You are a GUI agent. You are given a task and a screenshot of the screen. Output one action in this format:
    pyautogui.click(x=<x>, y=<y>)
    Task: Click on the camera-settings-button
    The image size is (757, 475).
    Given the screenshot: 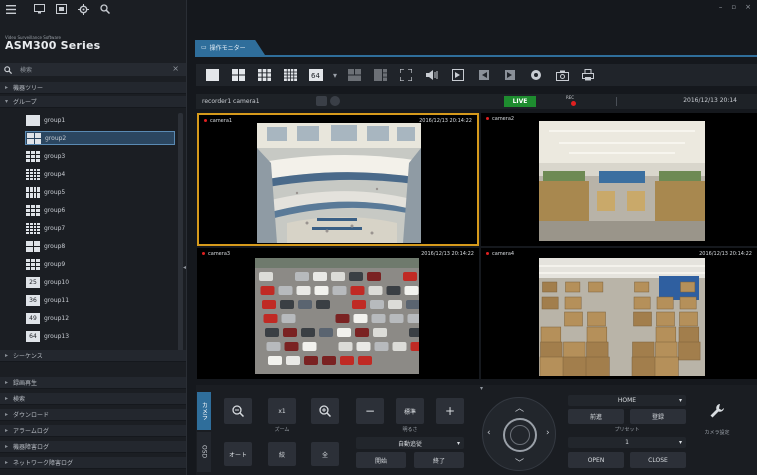 What is the action you would take?
    pyautogui.click(x=717, y=411)
    